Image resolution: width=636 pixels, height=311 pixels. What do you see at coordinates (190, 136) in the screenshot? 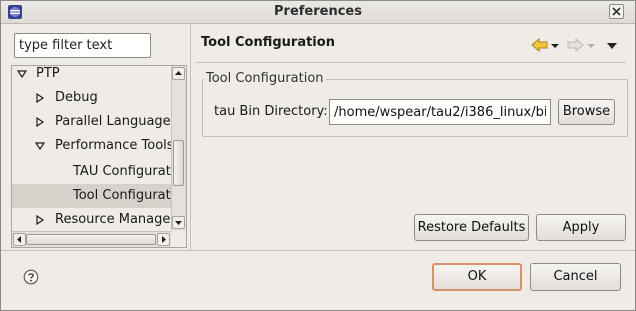
I see `pane-divider` at bounding box center [190, 136].